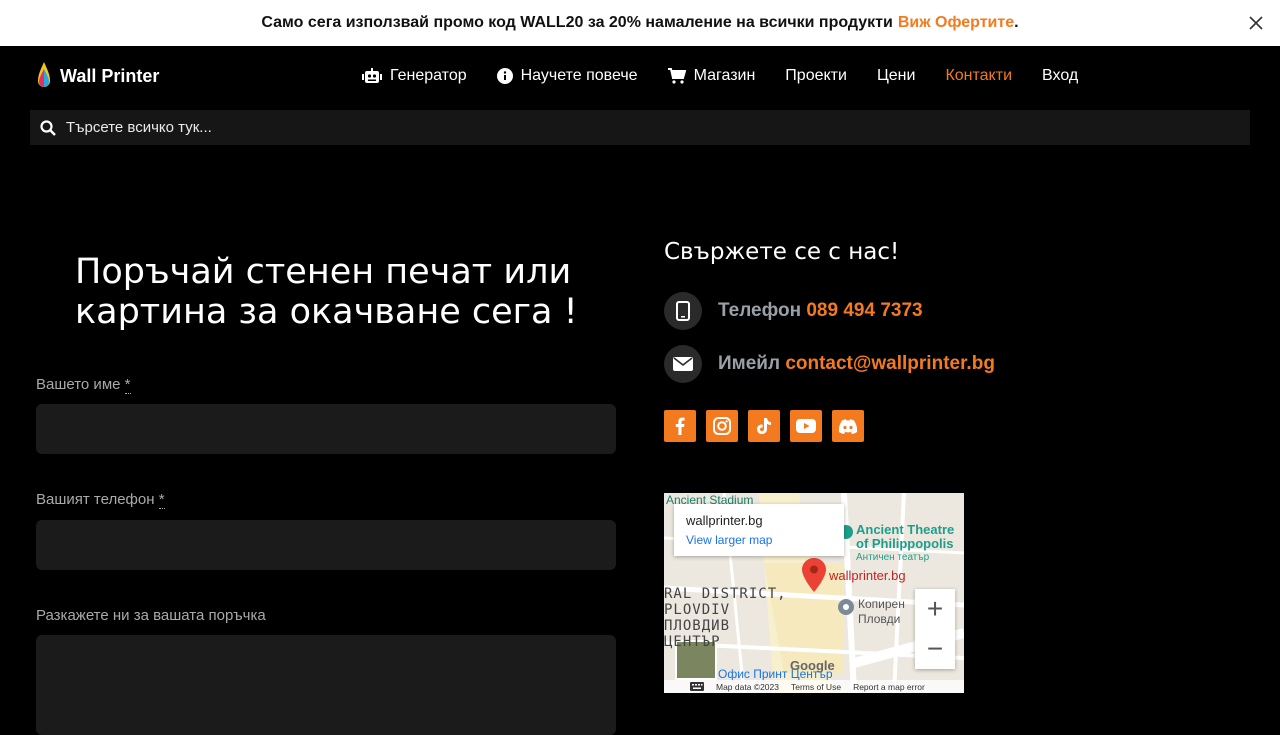 This screenshot has width=1280, height=735. What do you see at coordinates (893, 557) in the screenshot?
I see `map-label-line: Античен театър` at bounding box center [893, 557].